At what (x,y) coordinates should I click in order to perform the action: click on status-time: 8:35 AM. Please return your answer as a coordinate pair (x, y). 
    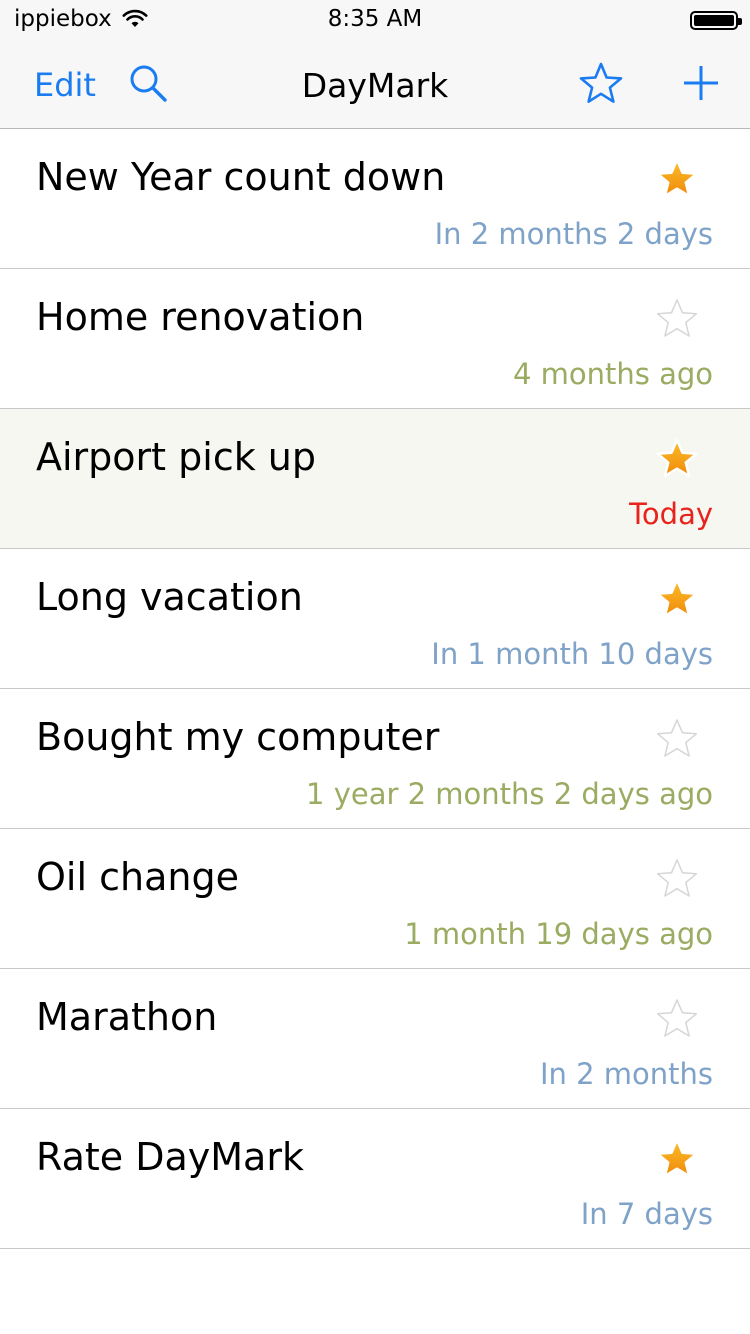
    Looking at the image, I should click on (375, 19).